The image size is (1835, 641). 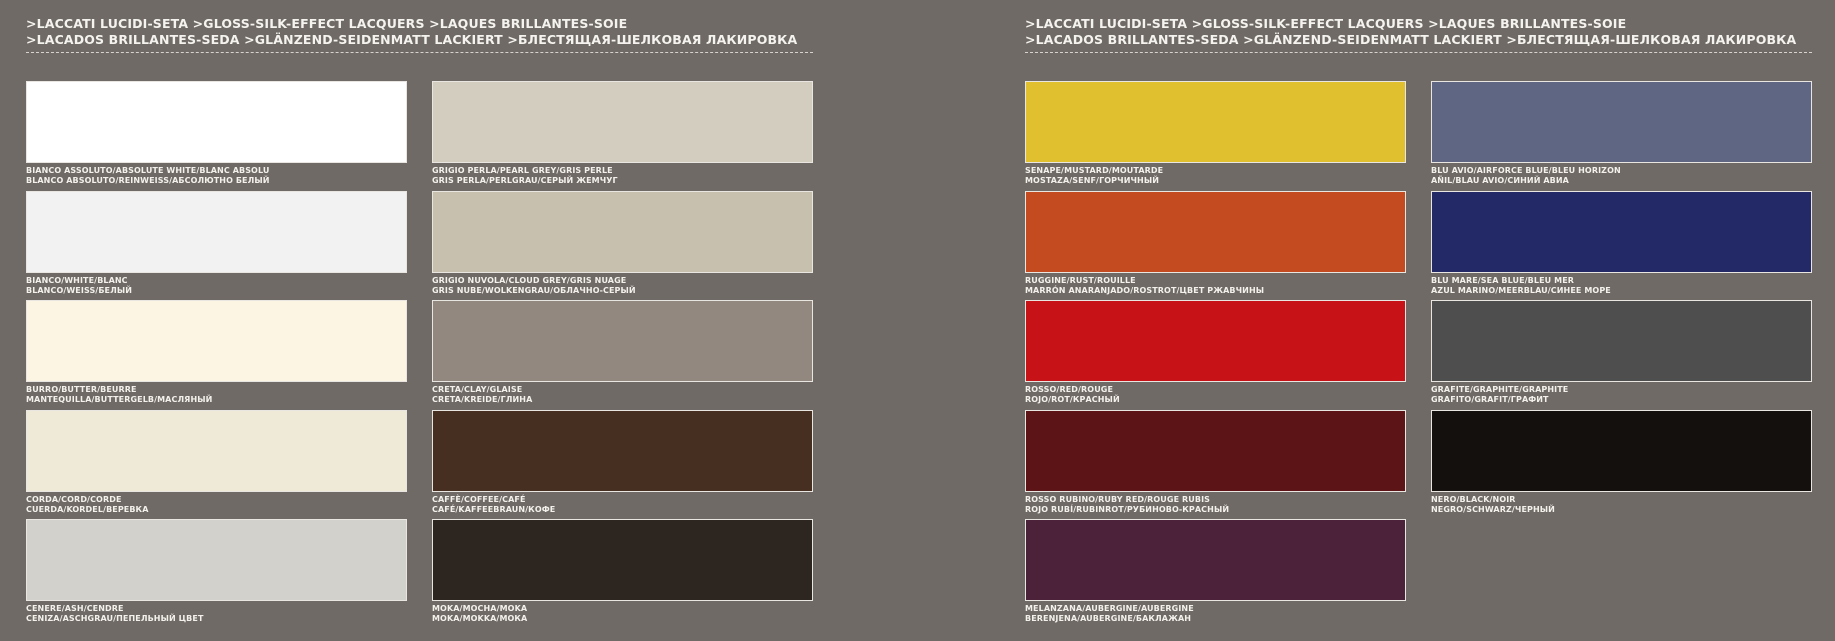 What do you see at coordinates (1503, 280) in the screenshot?
I see `swatch-label-primary: BLU MARE/SEA BLUE/BLEU MER` at bounding box center [1503, 280].